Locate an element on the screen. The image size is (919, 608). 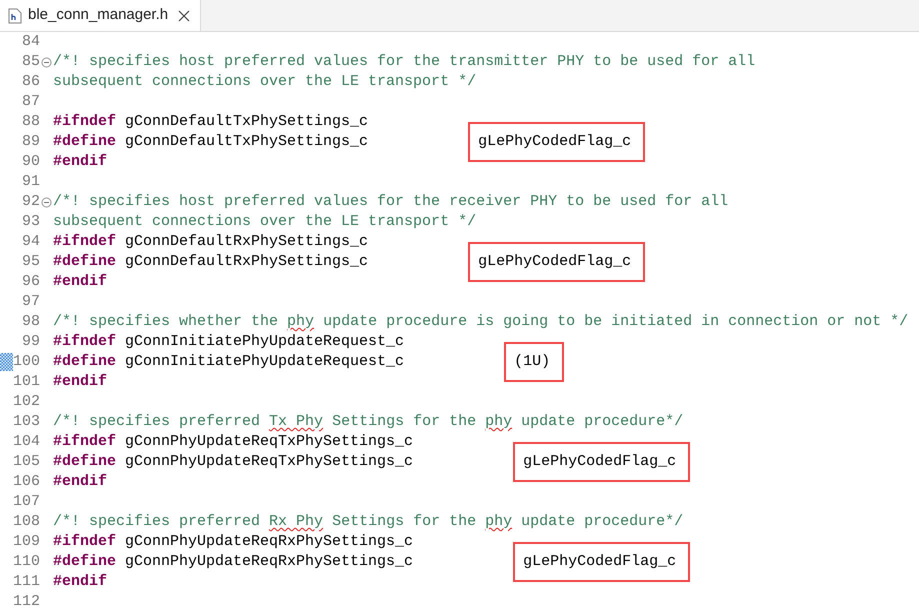
line-number: 93 is located at coordinates (31, 222).